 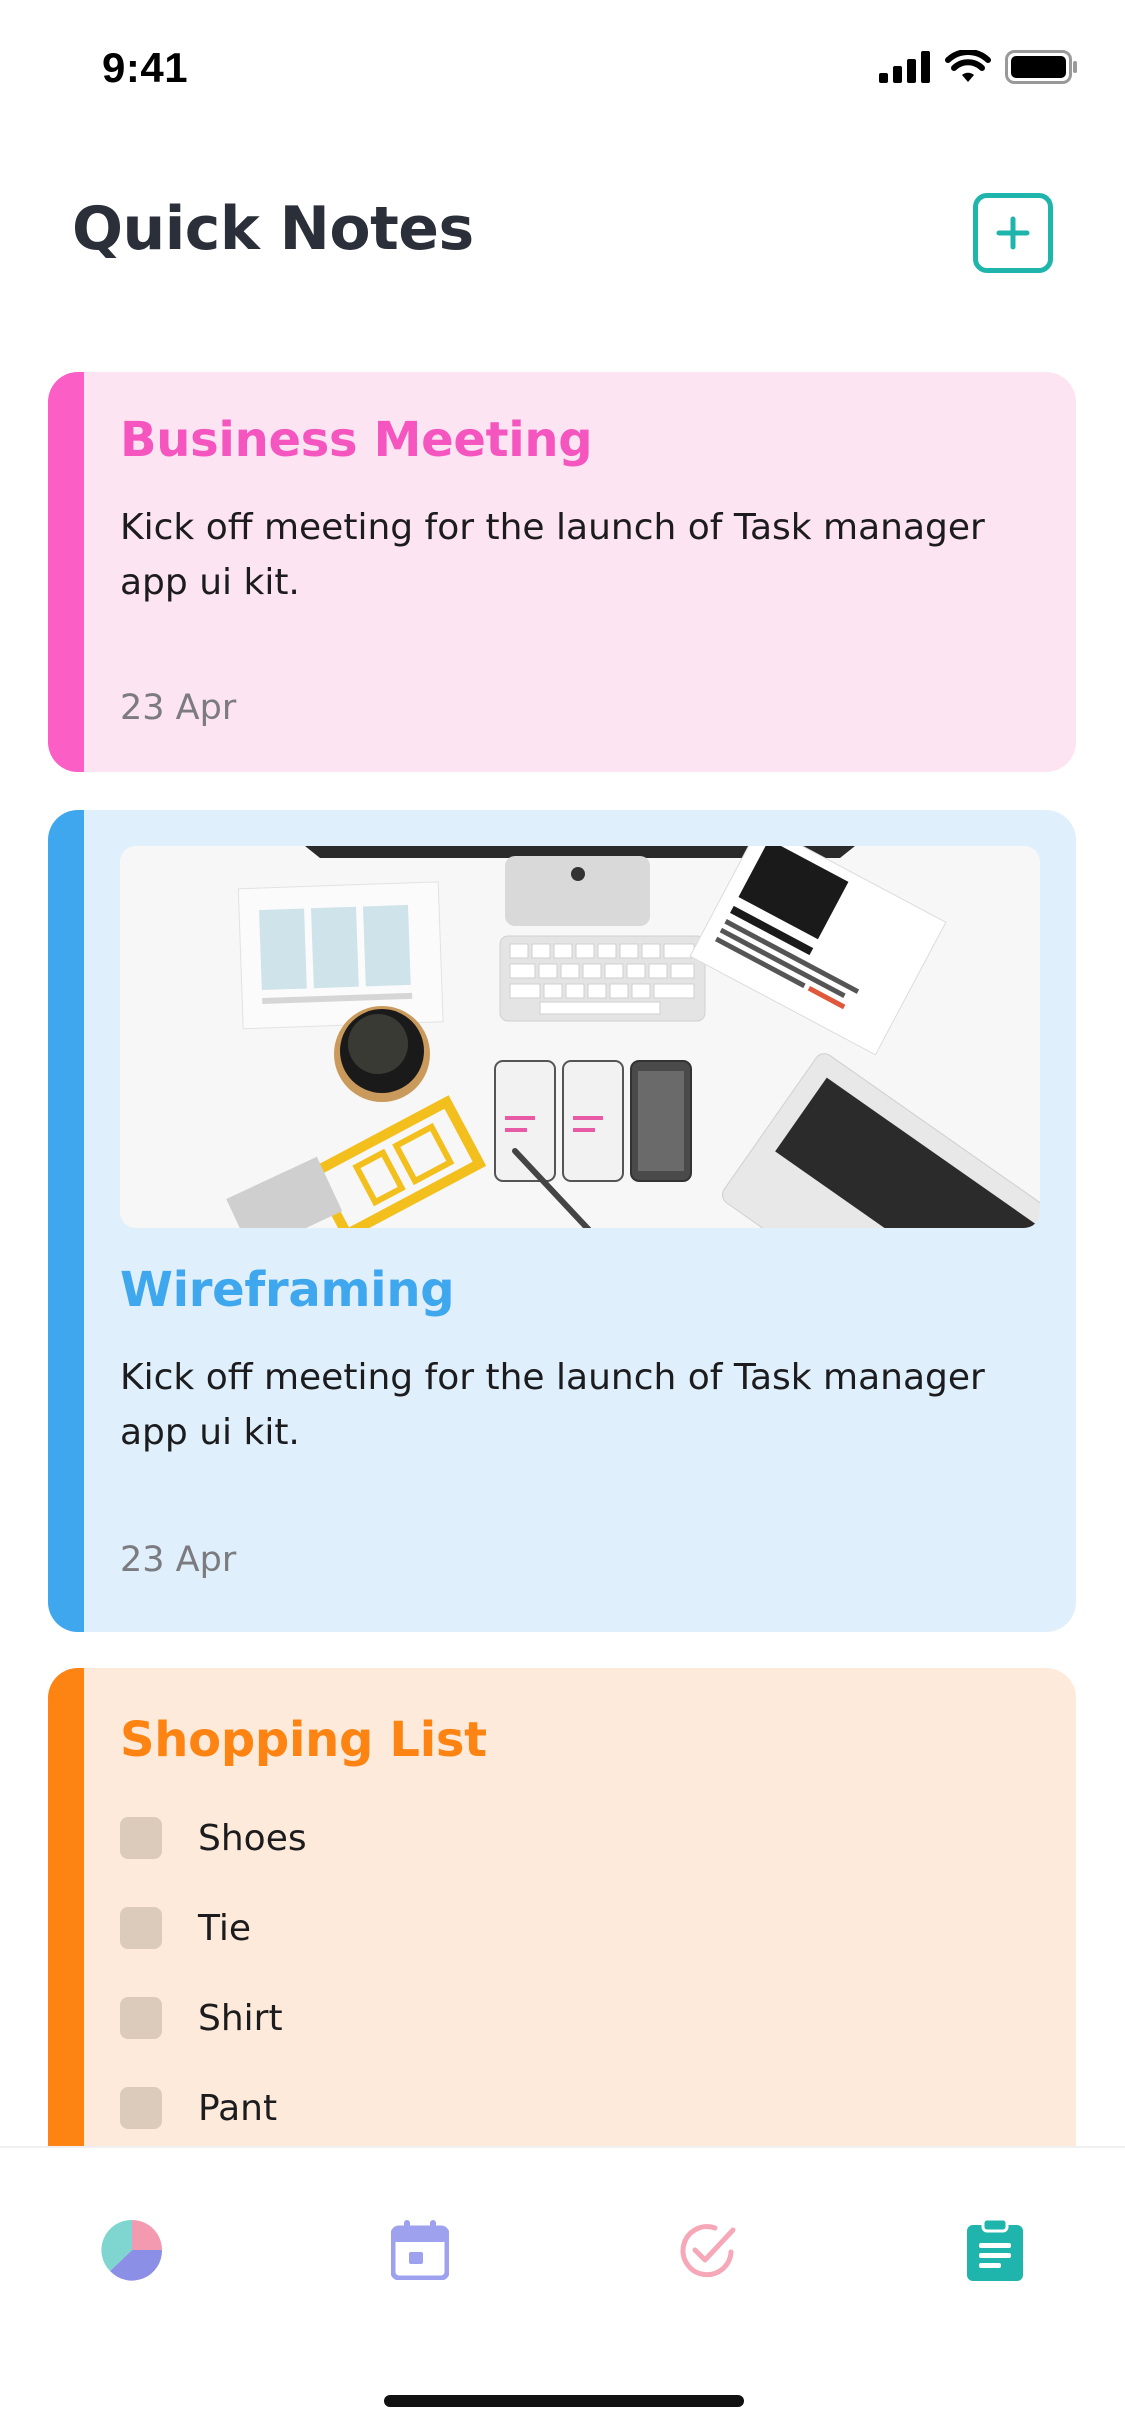 What do you see at coordinates (564, 2401) in the screenshot?
I see `home-indicator` at bounding box center [564, 2401].